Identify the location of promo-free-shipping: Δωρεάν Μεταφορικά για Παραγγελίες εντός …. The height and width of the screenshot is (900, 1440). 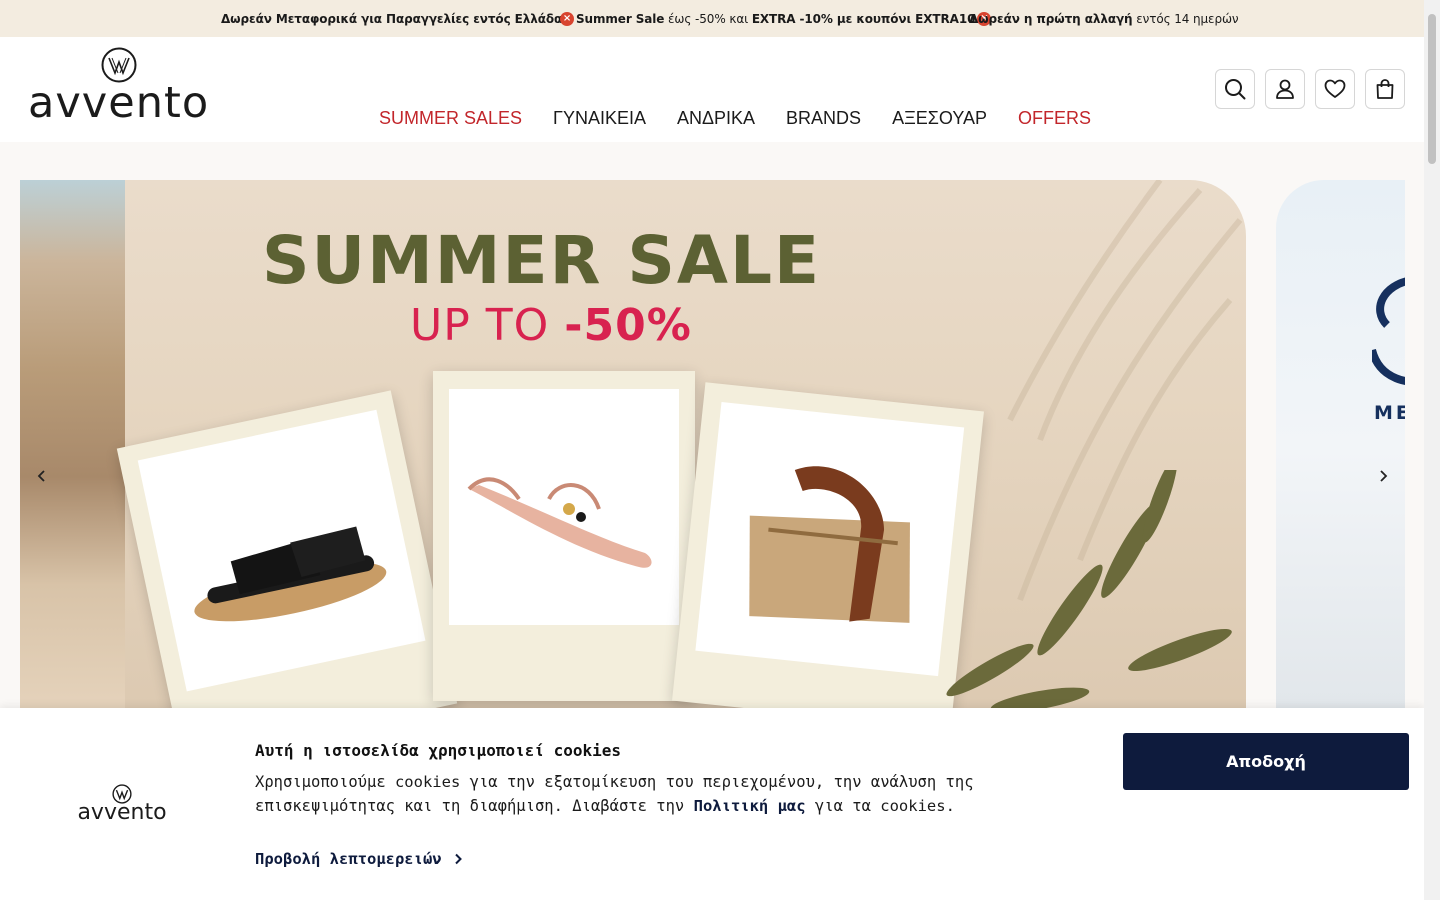
(395, 18).